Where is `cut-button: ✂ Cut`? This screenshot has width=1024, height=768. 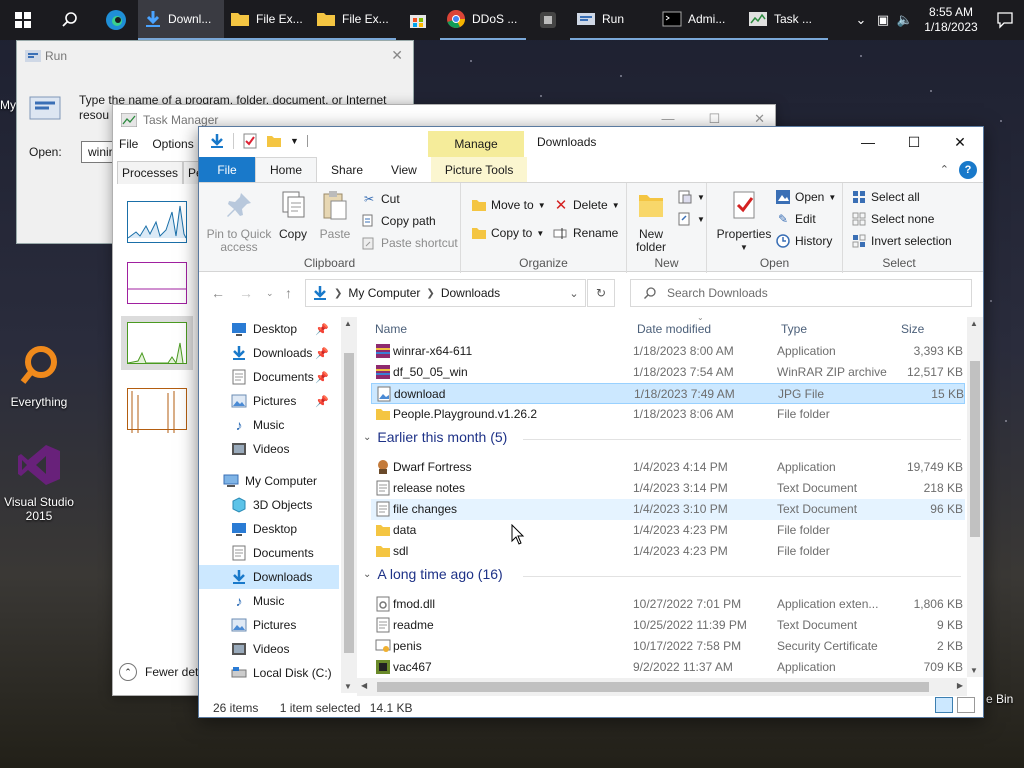 cut-button: ✂ Cut is located at coordinates (380, 199).